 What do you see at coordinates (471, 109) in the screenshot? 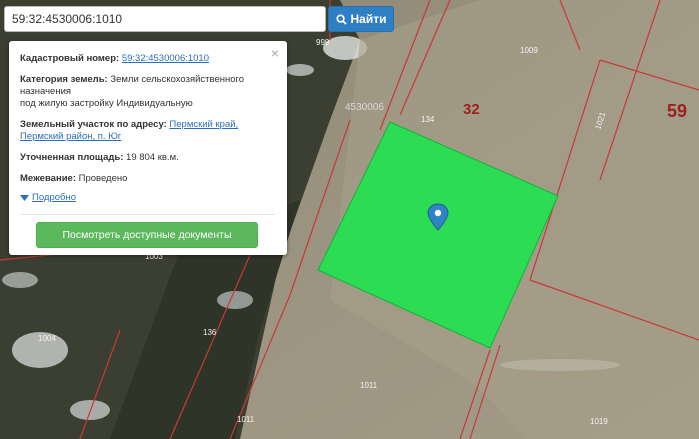
I see `district-label: 32` at bounding box center [471, 109].